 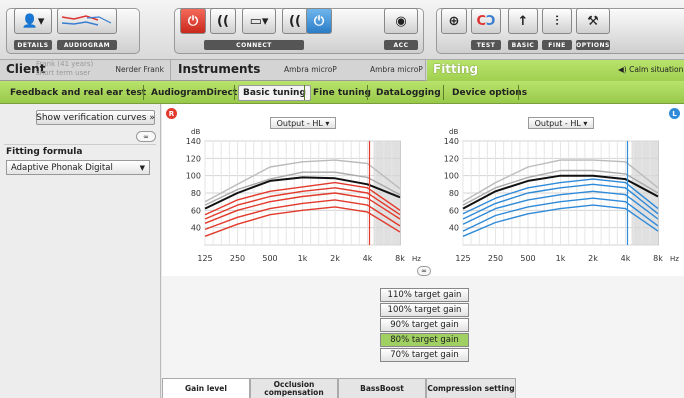 What do you see at coordinates (139, 69) in the screenshot?
I see `client-name: Nerder Frank` at bounding box center [139, 69].